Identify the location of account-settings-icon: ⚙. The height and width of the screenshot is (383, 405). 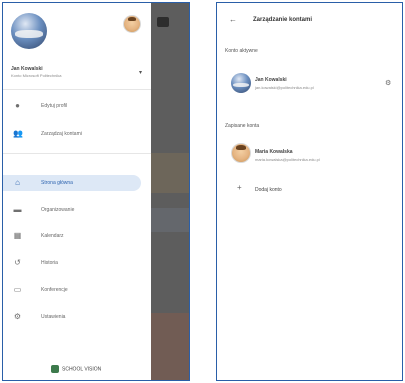
(388, 83).